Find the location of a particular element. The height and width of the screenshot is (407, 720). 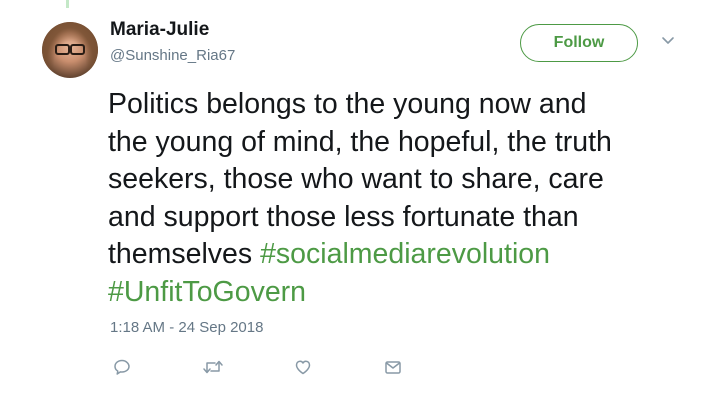

heart-icon is located at coordinates (303, 367).